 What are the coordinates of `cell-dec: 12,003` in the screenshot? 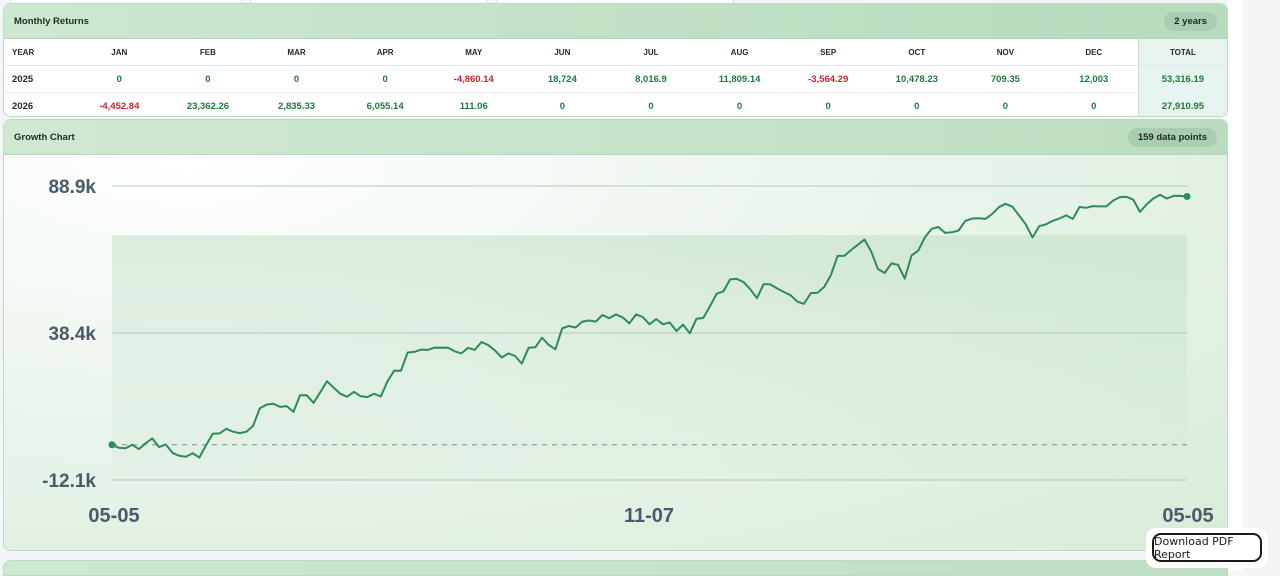 It's located at (1094, 79).